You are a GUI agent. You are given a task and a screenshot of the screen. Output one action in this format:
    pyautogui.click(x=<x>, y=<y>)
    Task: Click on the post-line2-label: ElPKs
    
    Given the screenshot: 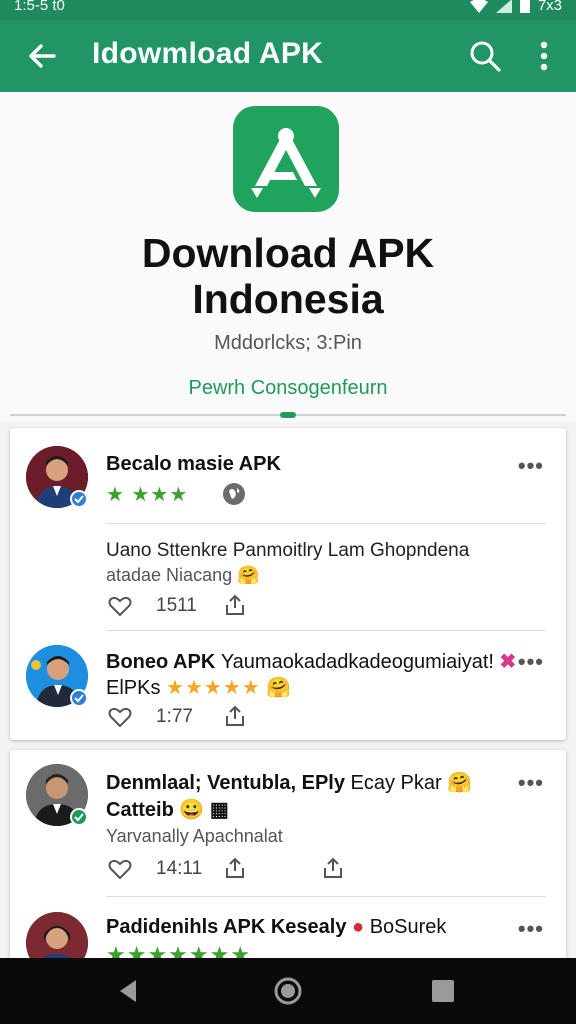 What is the action you would take?
    pyautogui.click(x=133, y=688)
    